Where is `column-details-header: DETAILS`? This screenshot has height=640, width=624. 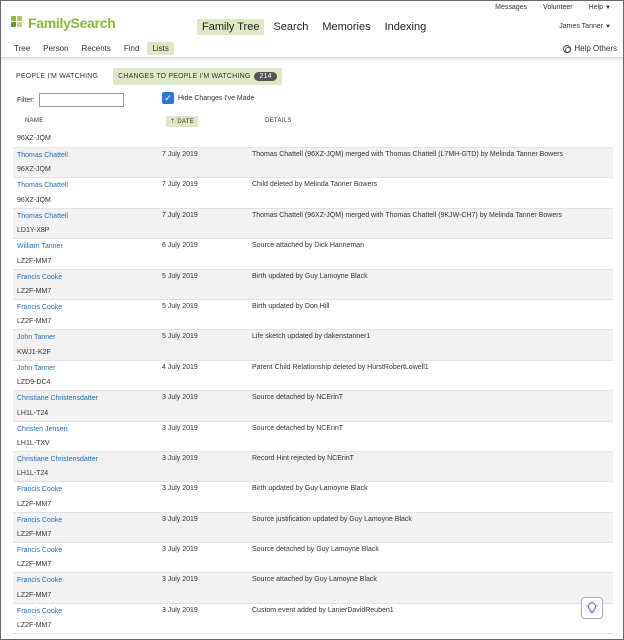
column-details-header: DETAILS is located at coordinates (278, 121).